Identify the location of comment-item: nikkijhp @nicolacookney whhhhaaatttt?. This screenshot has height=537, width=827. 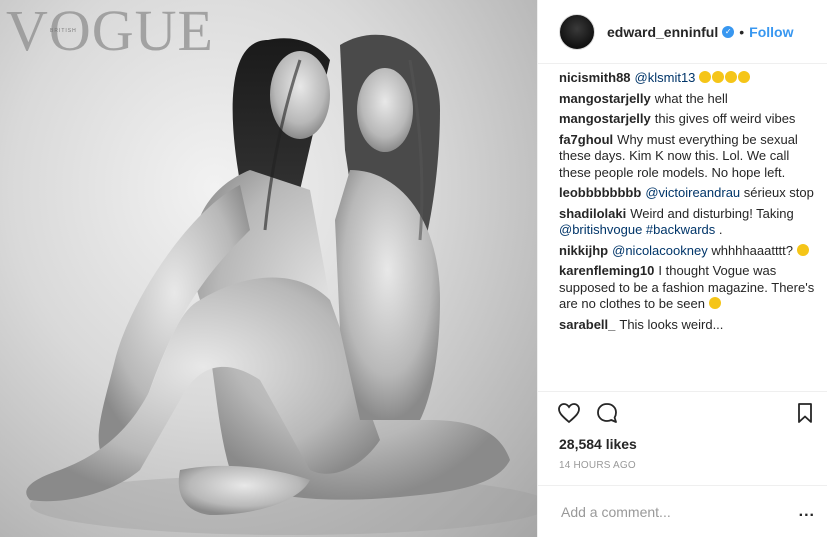
(689, 251).